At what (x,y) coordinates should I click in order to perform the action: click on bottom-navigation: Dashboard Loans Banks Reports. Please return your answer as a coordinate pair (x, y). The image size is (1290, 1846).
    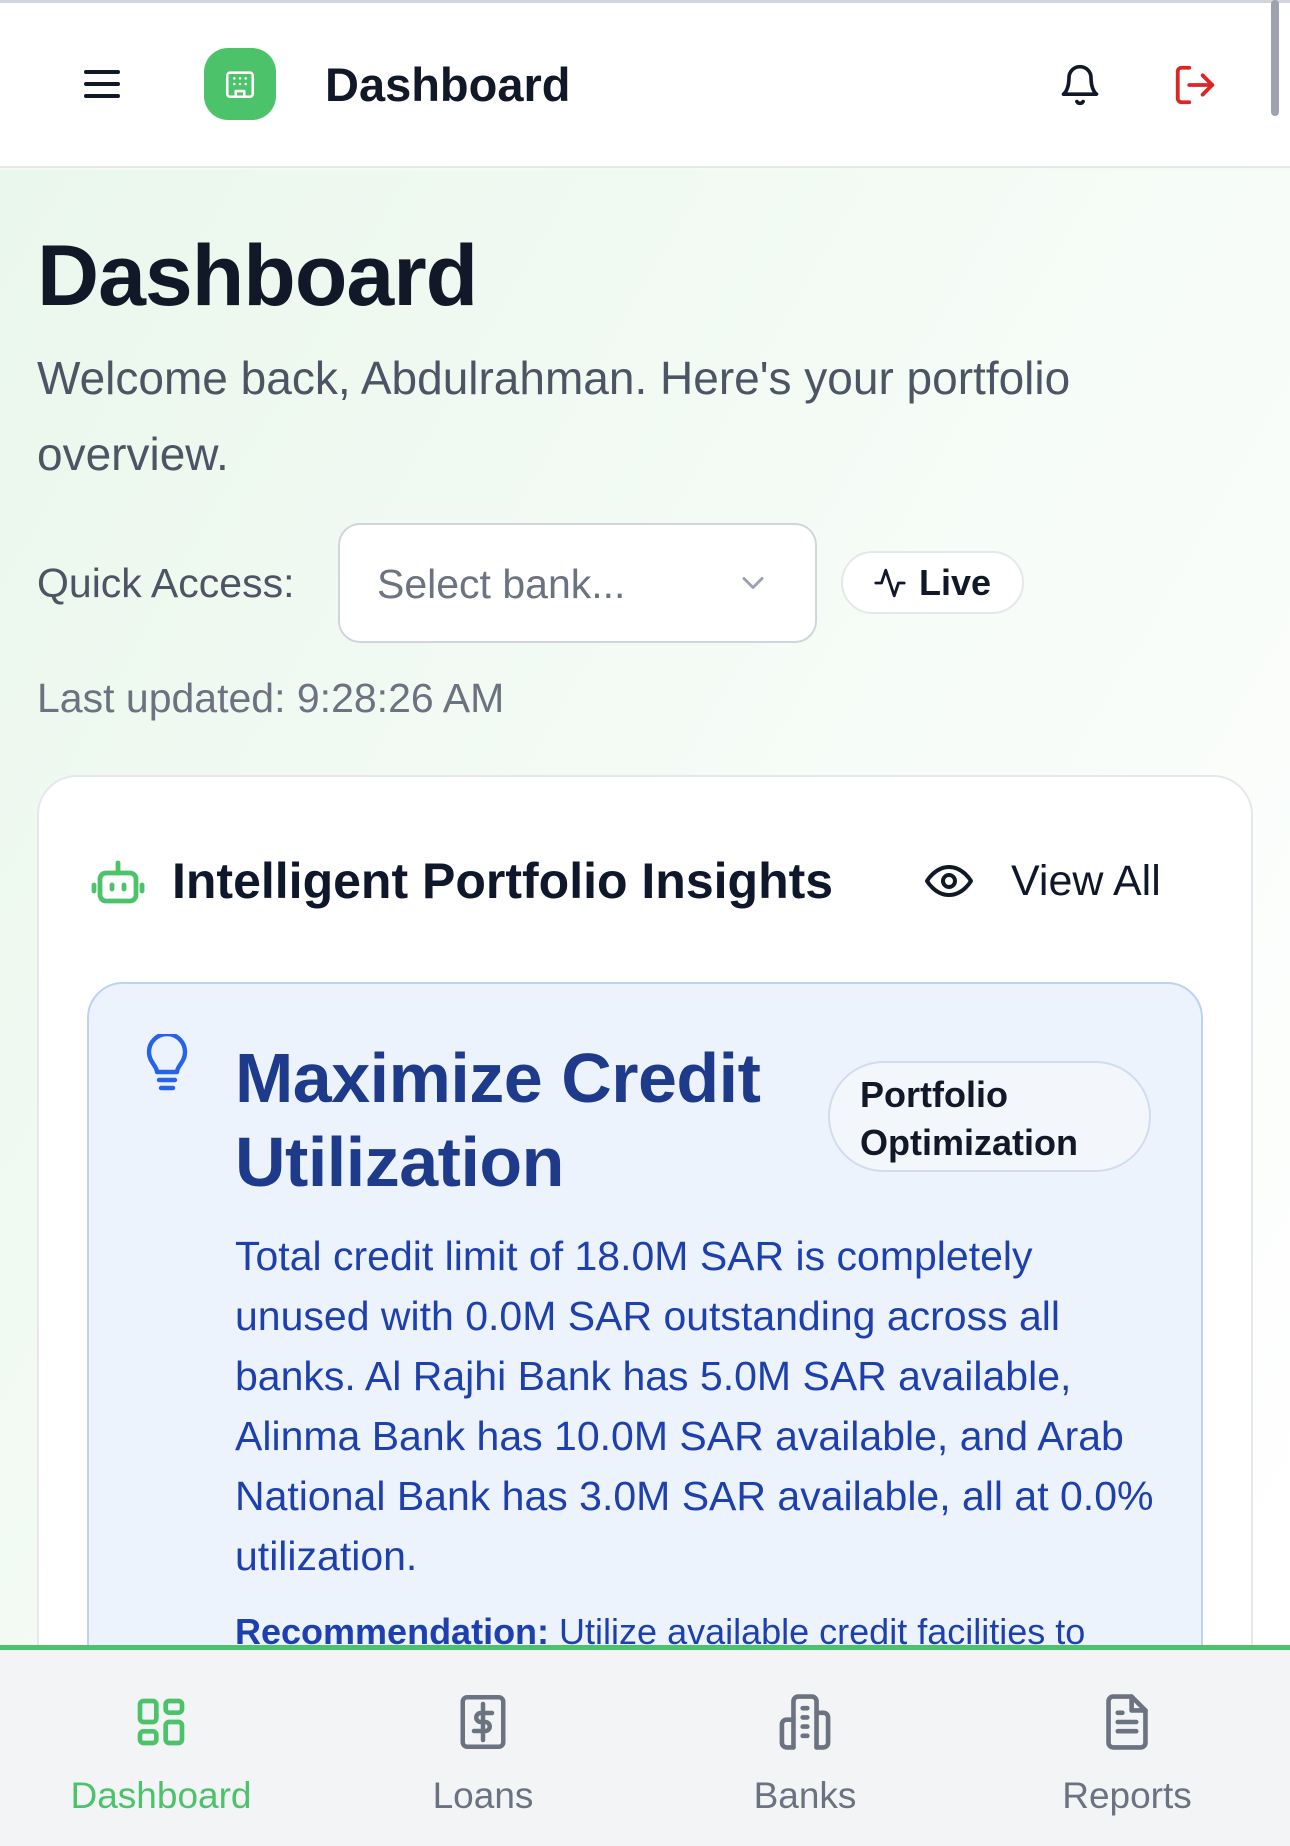
    Looking at the image, I should click on (645, 1745).